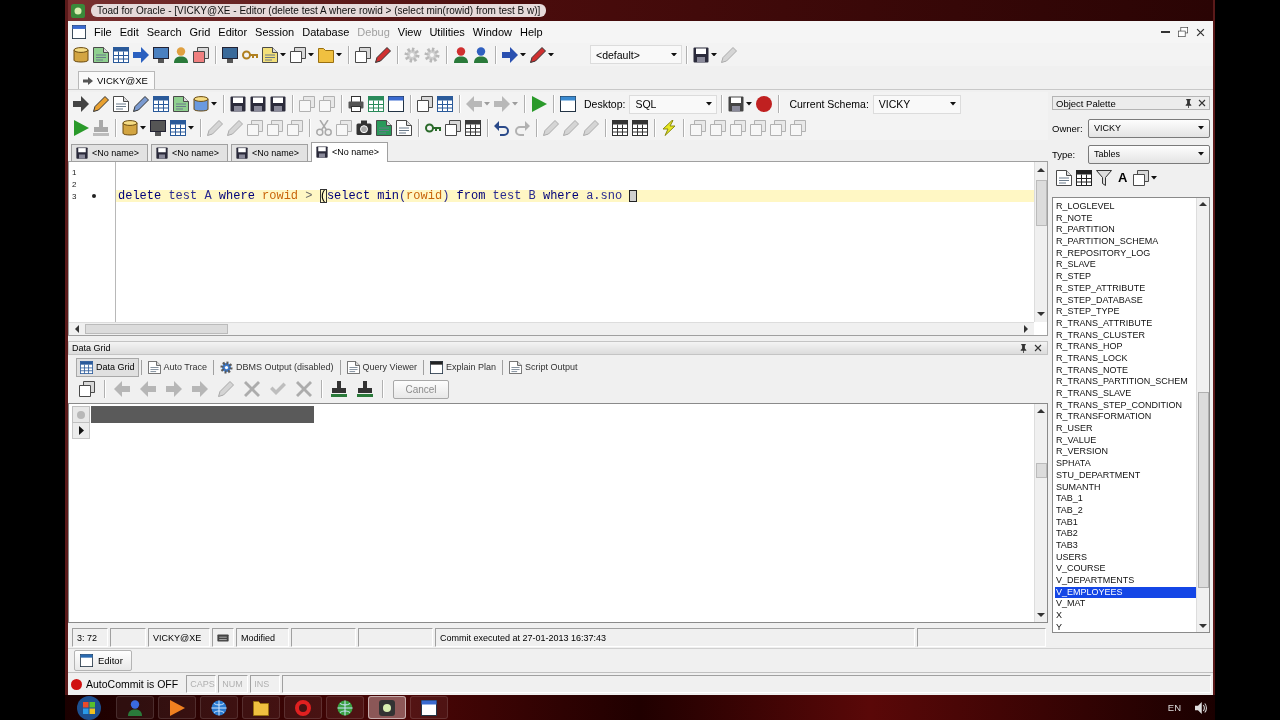 This screenshot has height=720, width=1280. What do you see at coordinates (364, 128) in the screenshot?
I see `camera-icon` at bounding box center [364, 128].